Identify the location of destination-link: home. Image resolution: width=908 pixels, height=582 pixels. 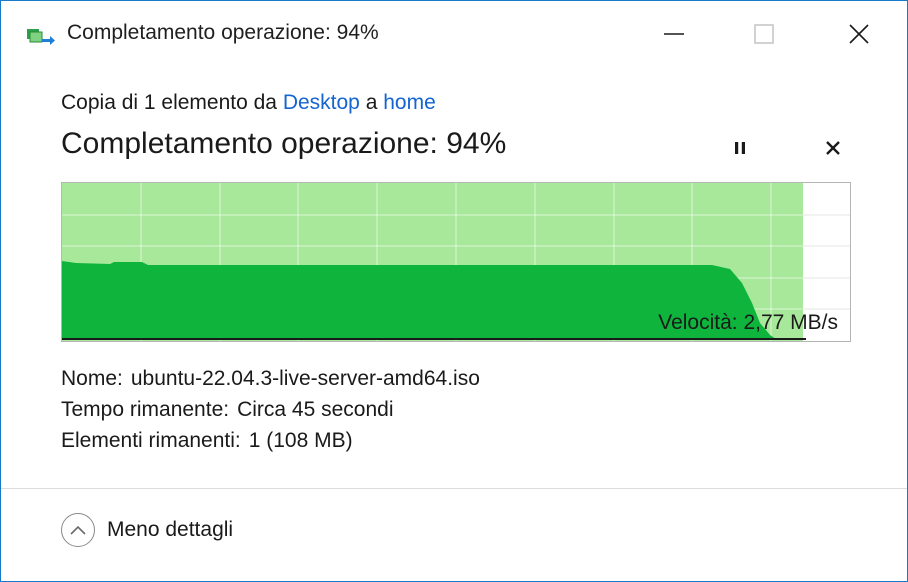
(409, 102).